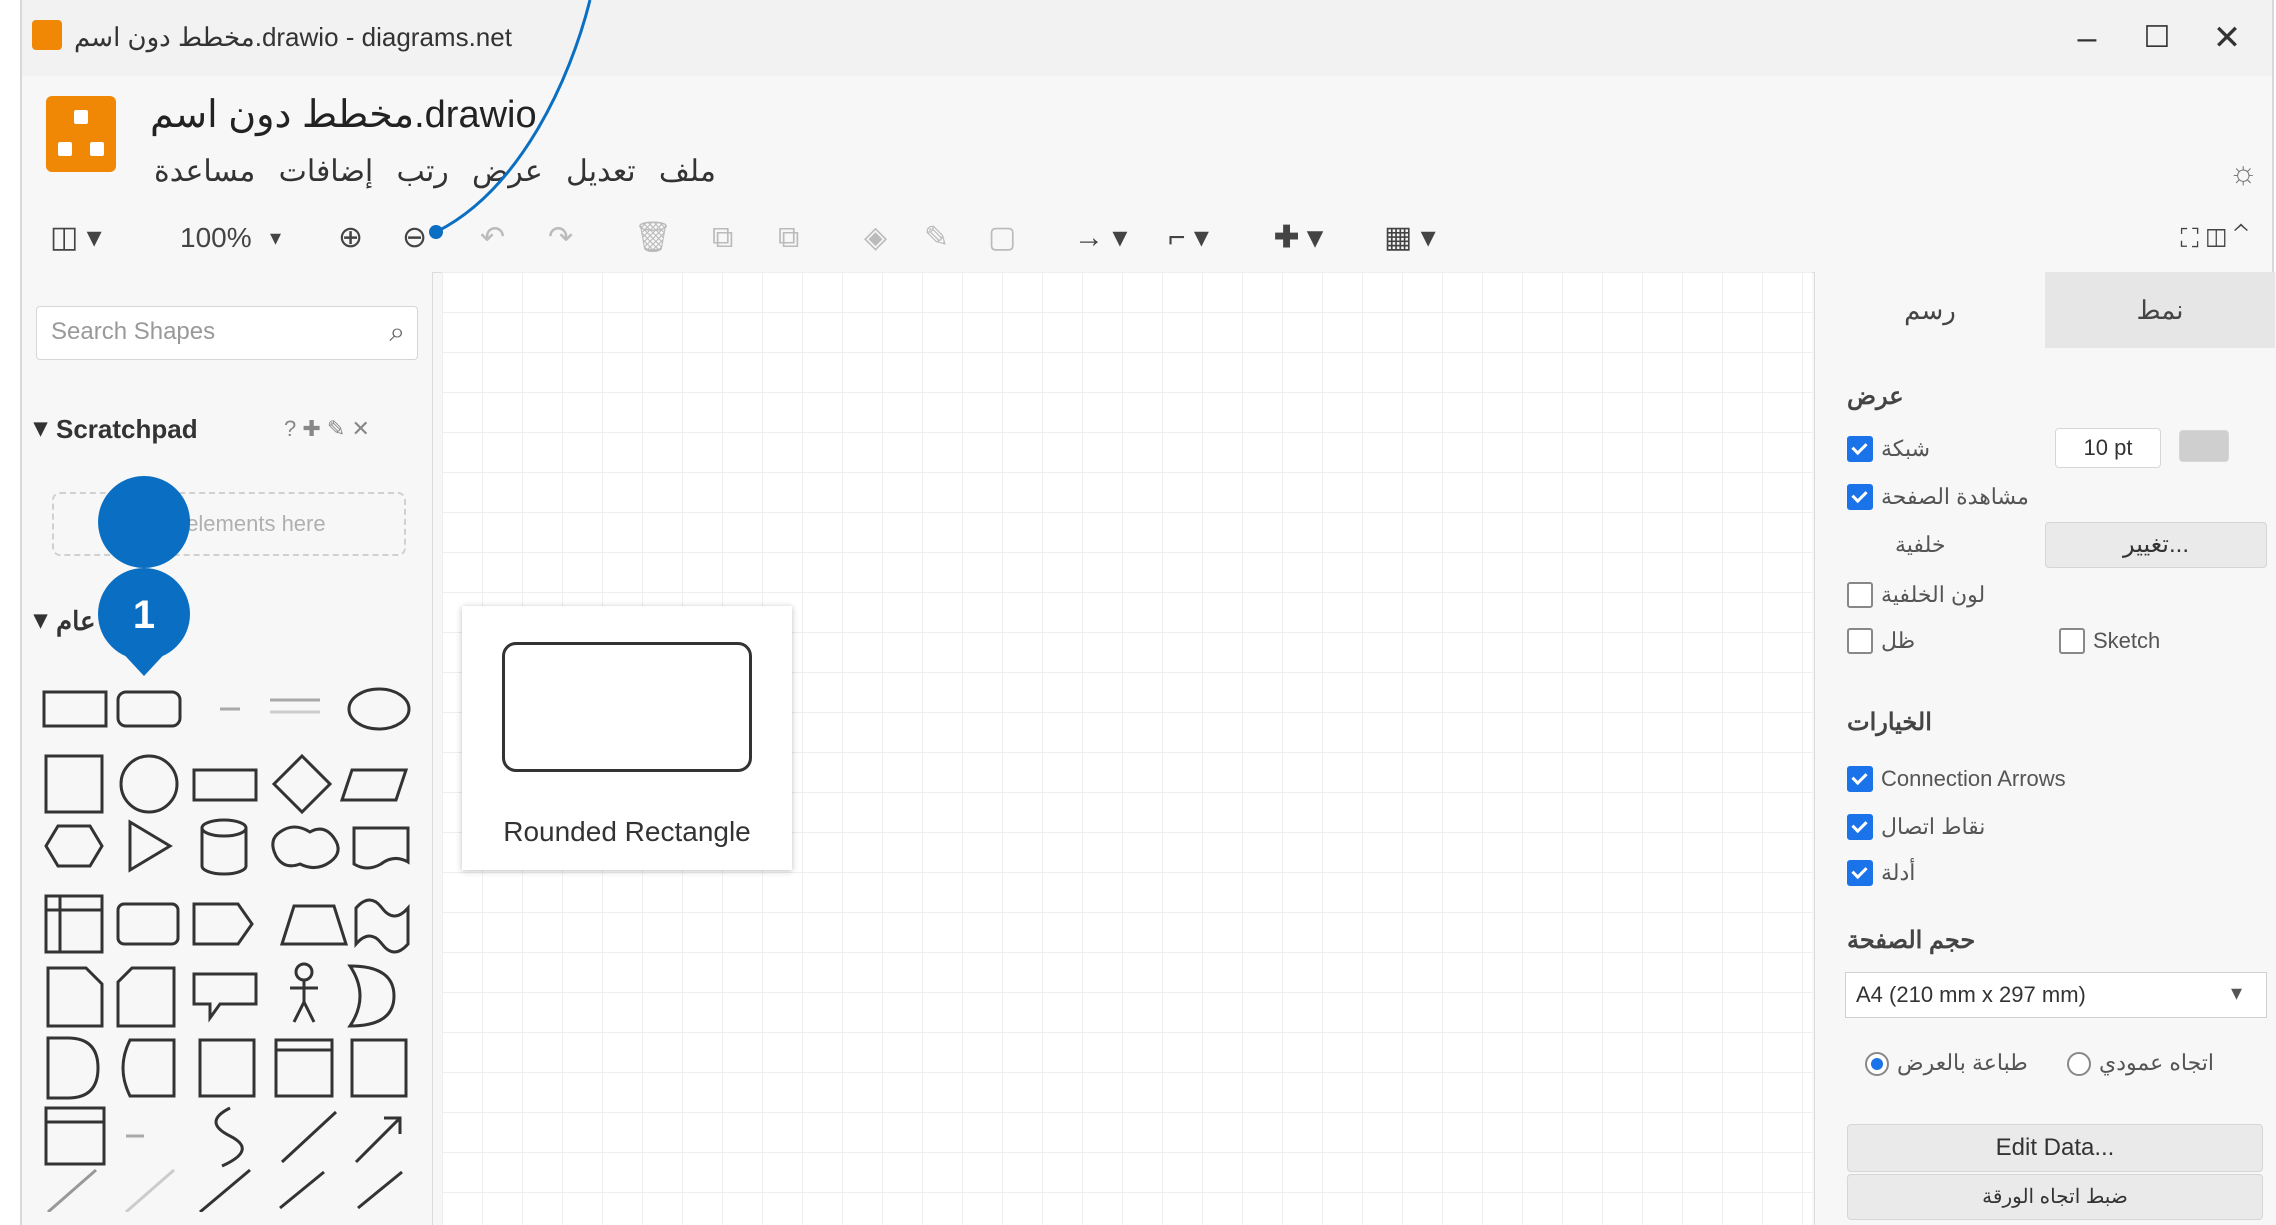  Describe the element at coordinates (148, 924) in the screenshot. I see `shape-cube` at that location.